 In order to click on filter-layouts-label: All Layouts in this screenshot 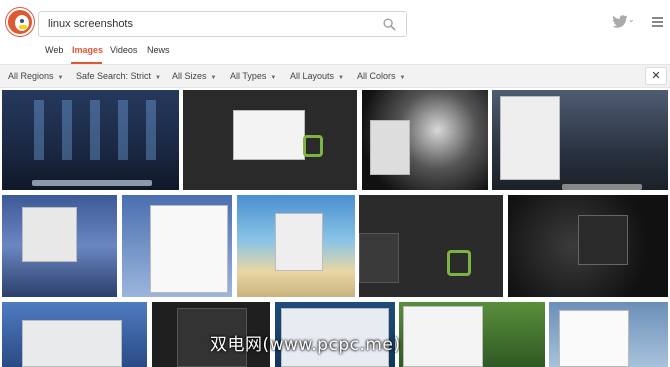, I will do `click(312, 76)`.